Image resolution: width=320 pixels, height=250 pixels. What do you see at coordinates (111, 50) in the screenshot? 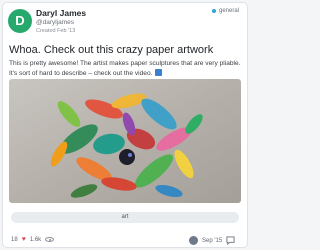
I see `post-title: Whoa. Check out this crazy paper artwork` at bounding box center [111, 50].